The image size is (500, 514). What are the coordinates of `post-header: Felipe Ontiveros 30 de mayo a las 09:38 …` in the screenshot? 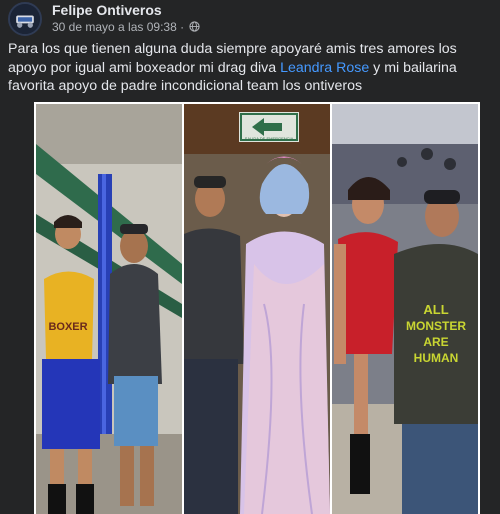 It's located at (250, 19).